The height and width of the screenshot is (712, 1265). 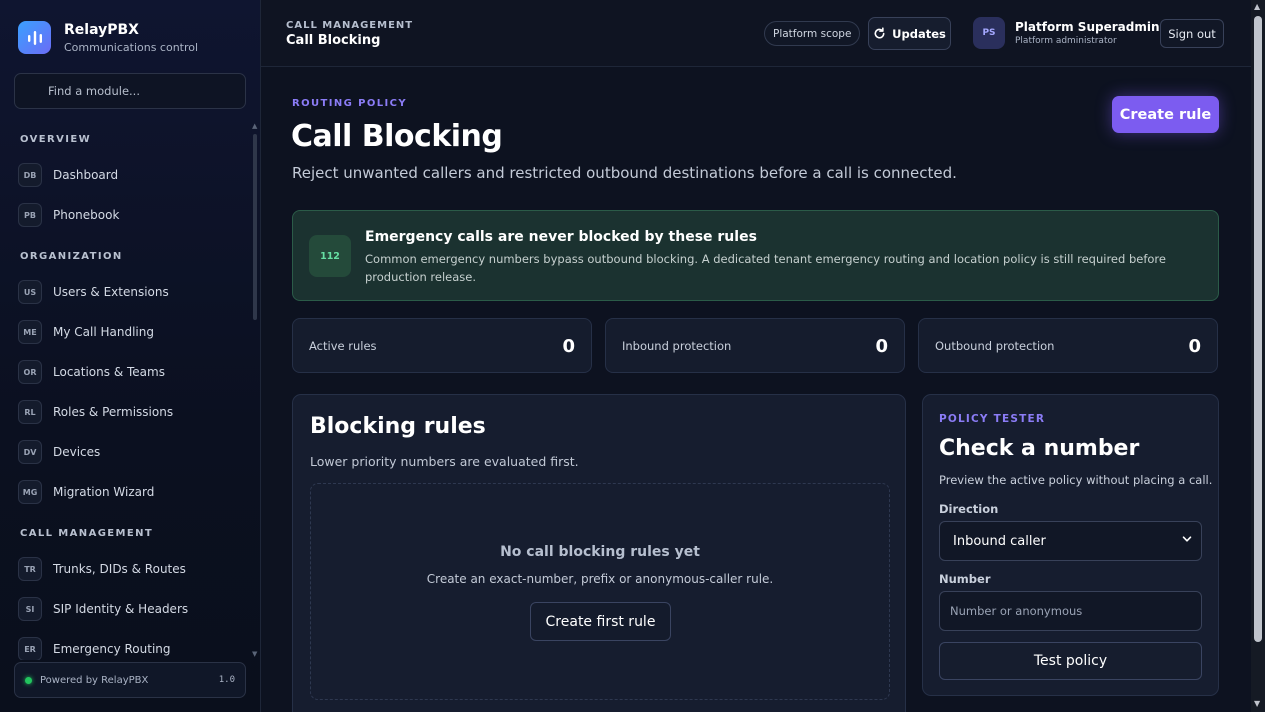 I want to click on sidebar-item-phonebook: PB Phonebook, so click(x=126, y=215).